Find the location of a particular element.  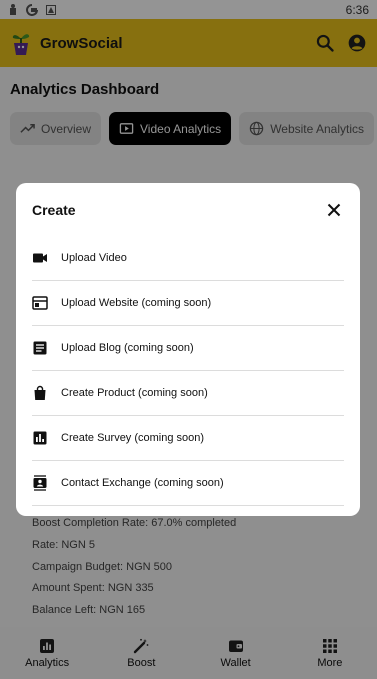

menu-item-upload-website: Upload Website (coming soon) is located at coordinates (188, 303).